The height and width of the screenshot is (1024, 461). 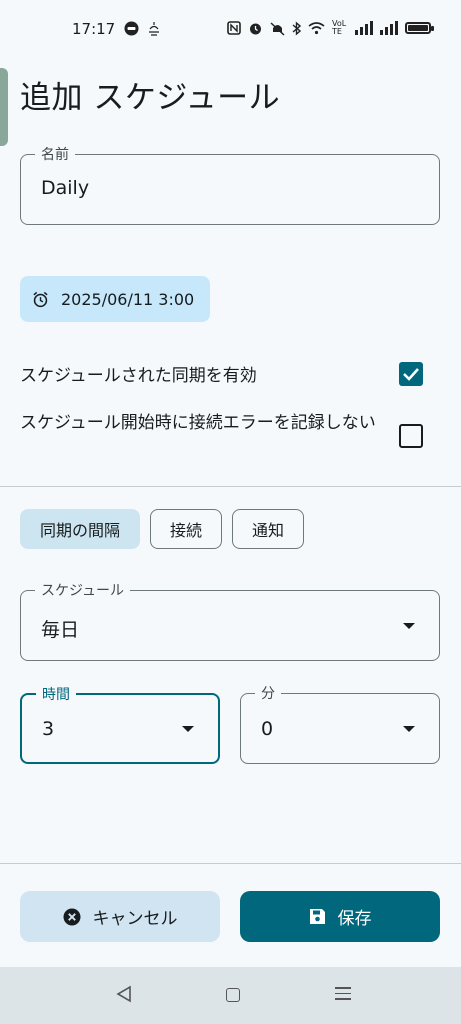 I want to click on option-label: スケジュールされた同期を有効, so click(x=138, y=376).